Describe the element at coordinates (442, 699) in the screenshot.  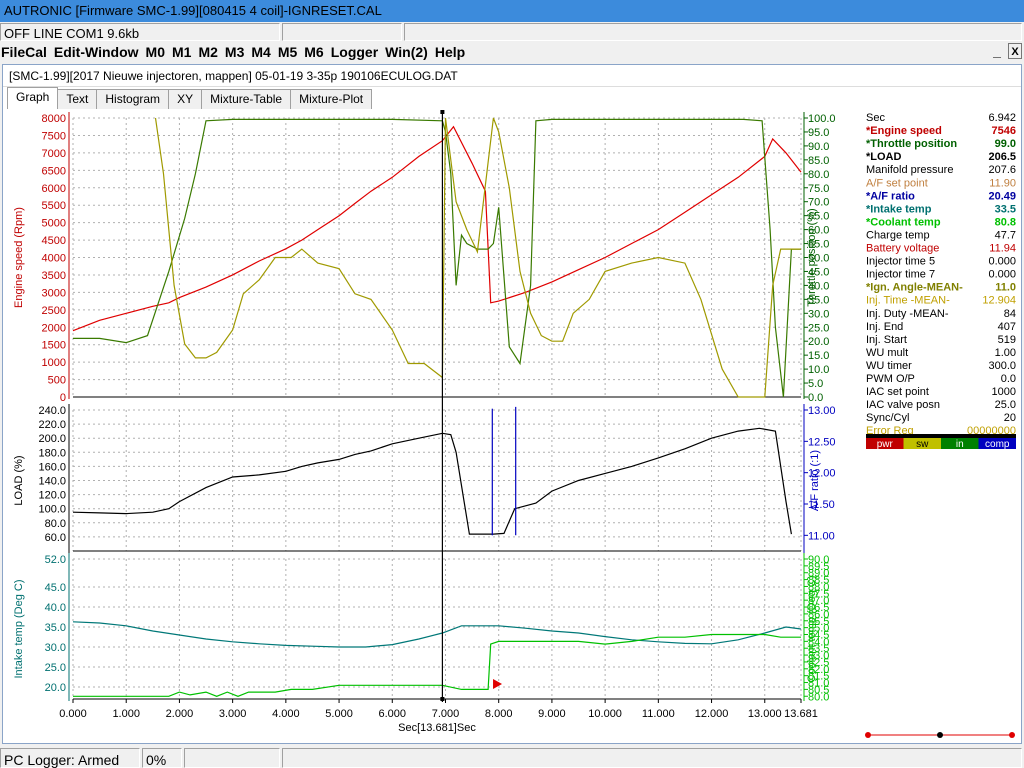
I see `time-cursor-handle-bottom` at that location.